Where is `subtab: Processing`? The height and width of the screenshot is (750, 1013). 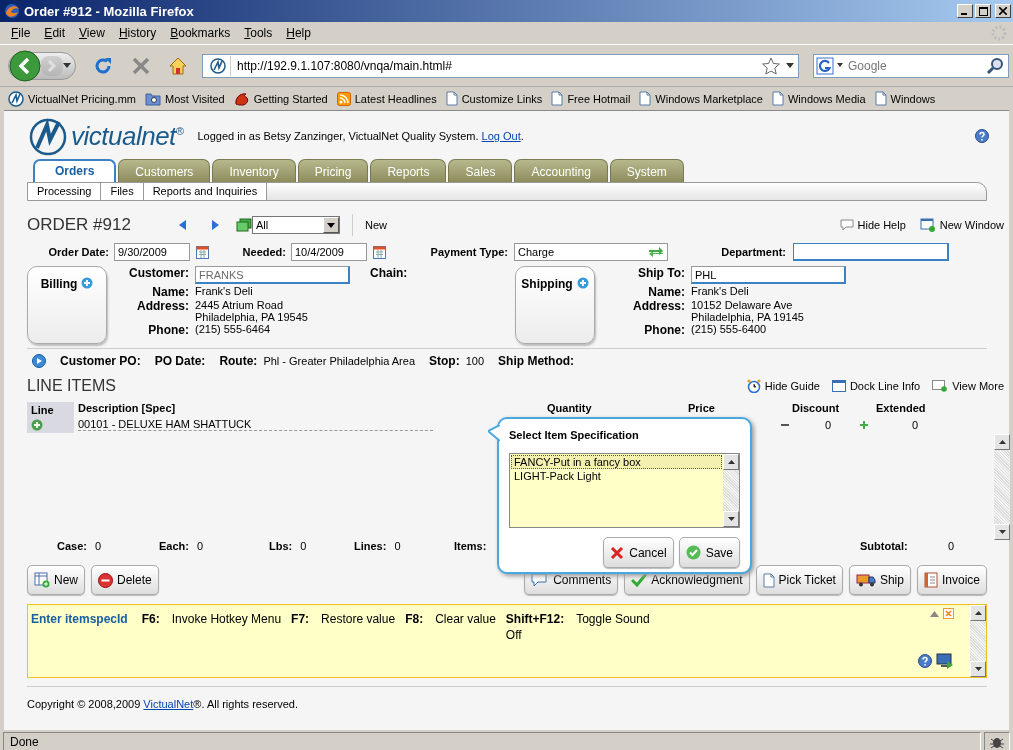 subtab: Processing is located at coordinates (65, 191).